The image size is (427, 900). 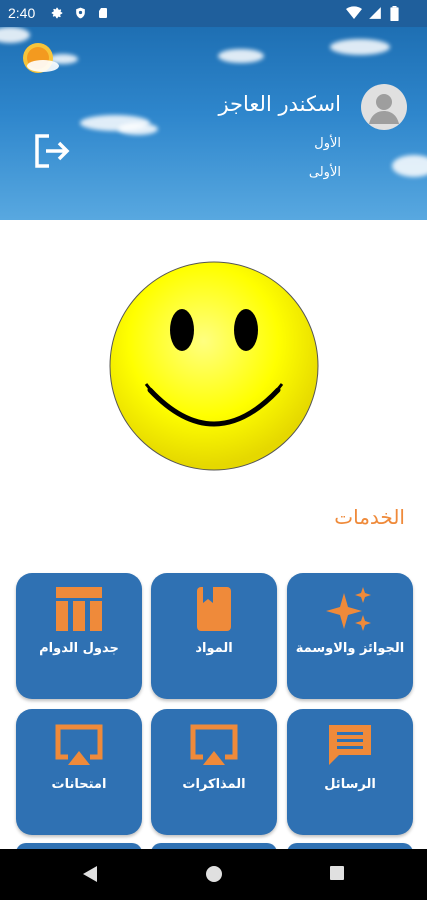 I want to click on student-photo, so click(x=214, y=366).